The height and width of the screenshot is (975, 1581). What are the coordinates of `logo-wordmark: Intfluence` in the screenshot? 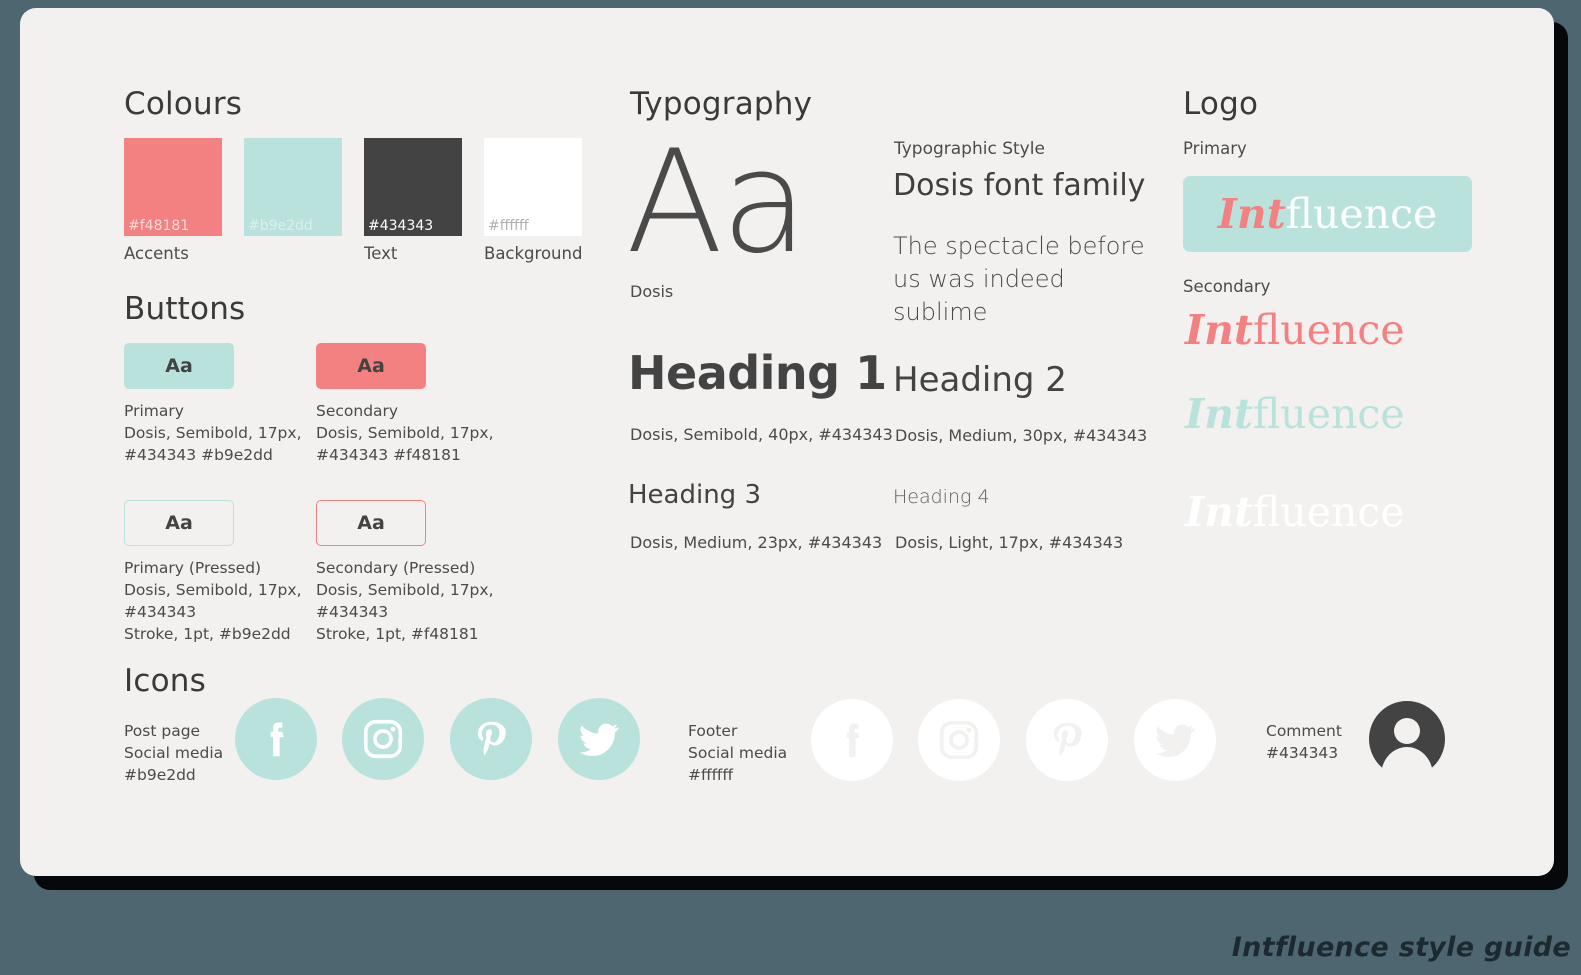 It's located at (1328, 214).